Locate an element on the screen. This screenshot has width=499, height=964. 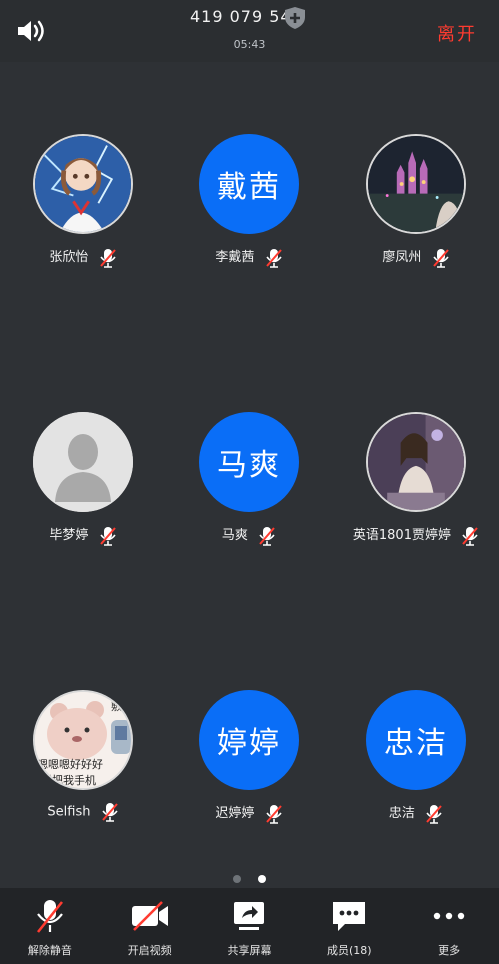
bottom-toolbar: 解除静音 开启视频 共享屏幕 成员(18) 更多 is located at coordinates (249, 926).